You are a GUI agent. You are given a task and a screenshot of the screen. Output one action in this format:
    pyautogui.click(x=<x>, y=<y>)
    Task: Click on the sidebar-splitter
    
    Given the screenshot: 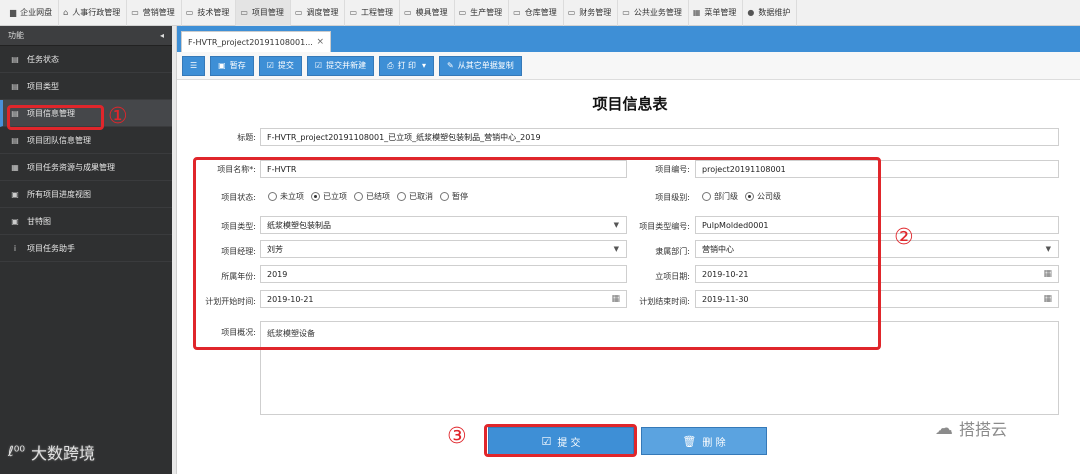 What is the action you would take?
    pyautogui.click(x=174, y=250)
    